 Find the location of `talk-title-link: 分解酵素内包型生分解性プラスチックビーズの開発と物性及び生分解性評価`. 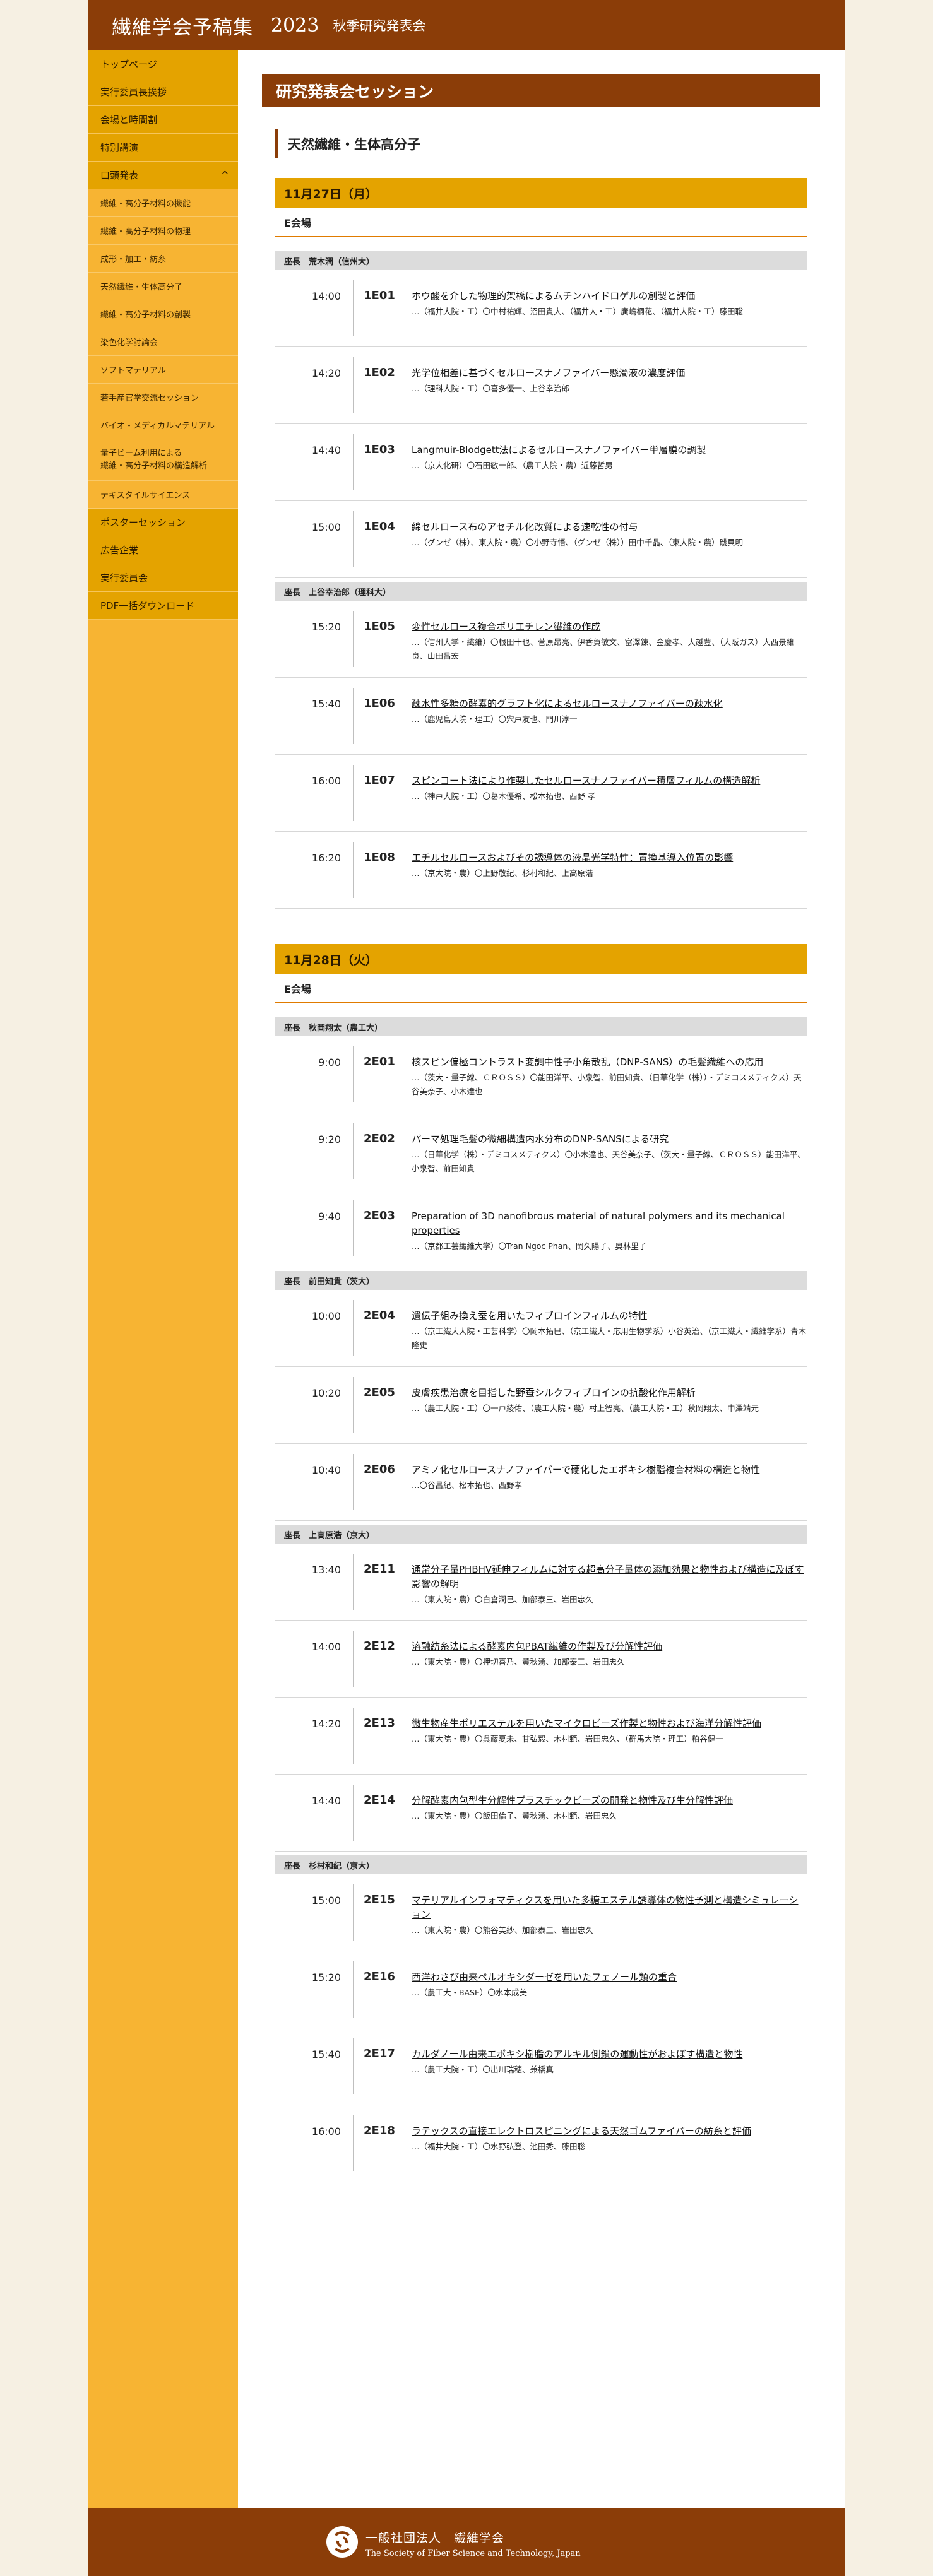

talk-title-link: 分解酵素内包型生分解性プラスチックビーズの開発と物性及び生分解性評価 is located at coordinates (609, 1800).